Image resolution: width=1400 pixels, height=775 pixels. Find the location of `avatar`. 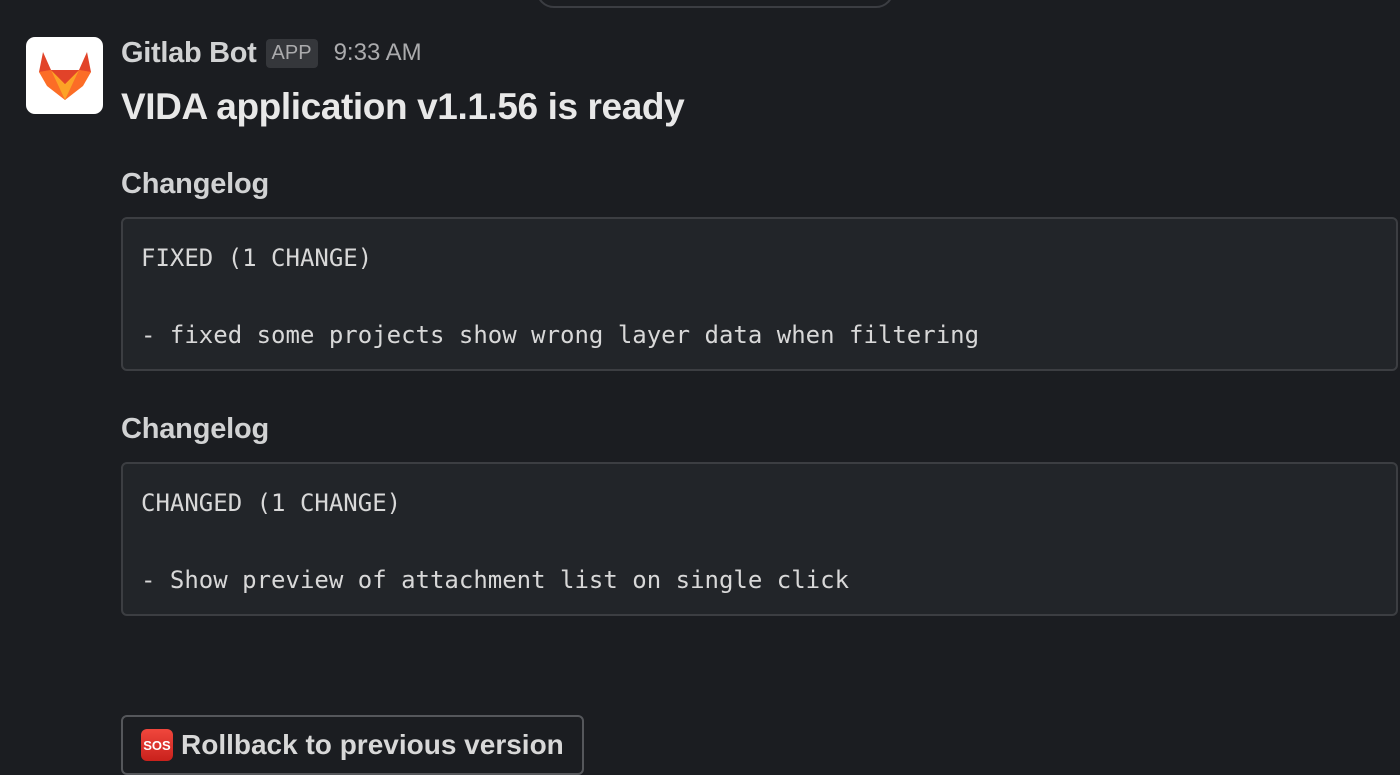

avatar is located at coordinates (64, 75).